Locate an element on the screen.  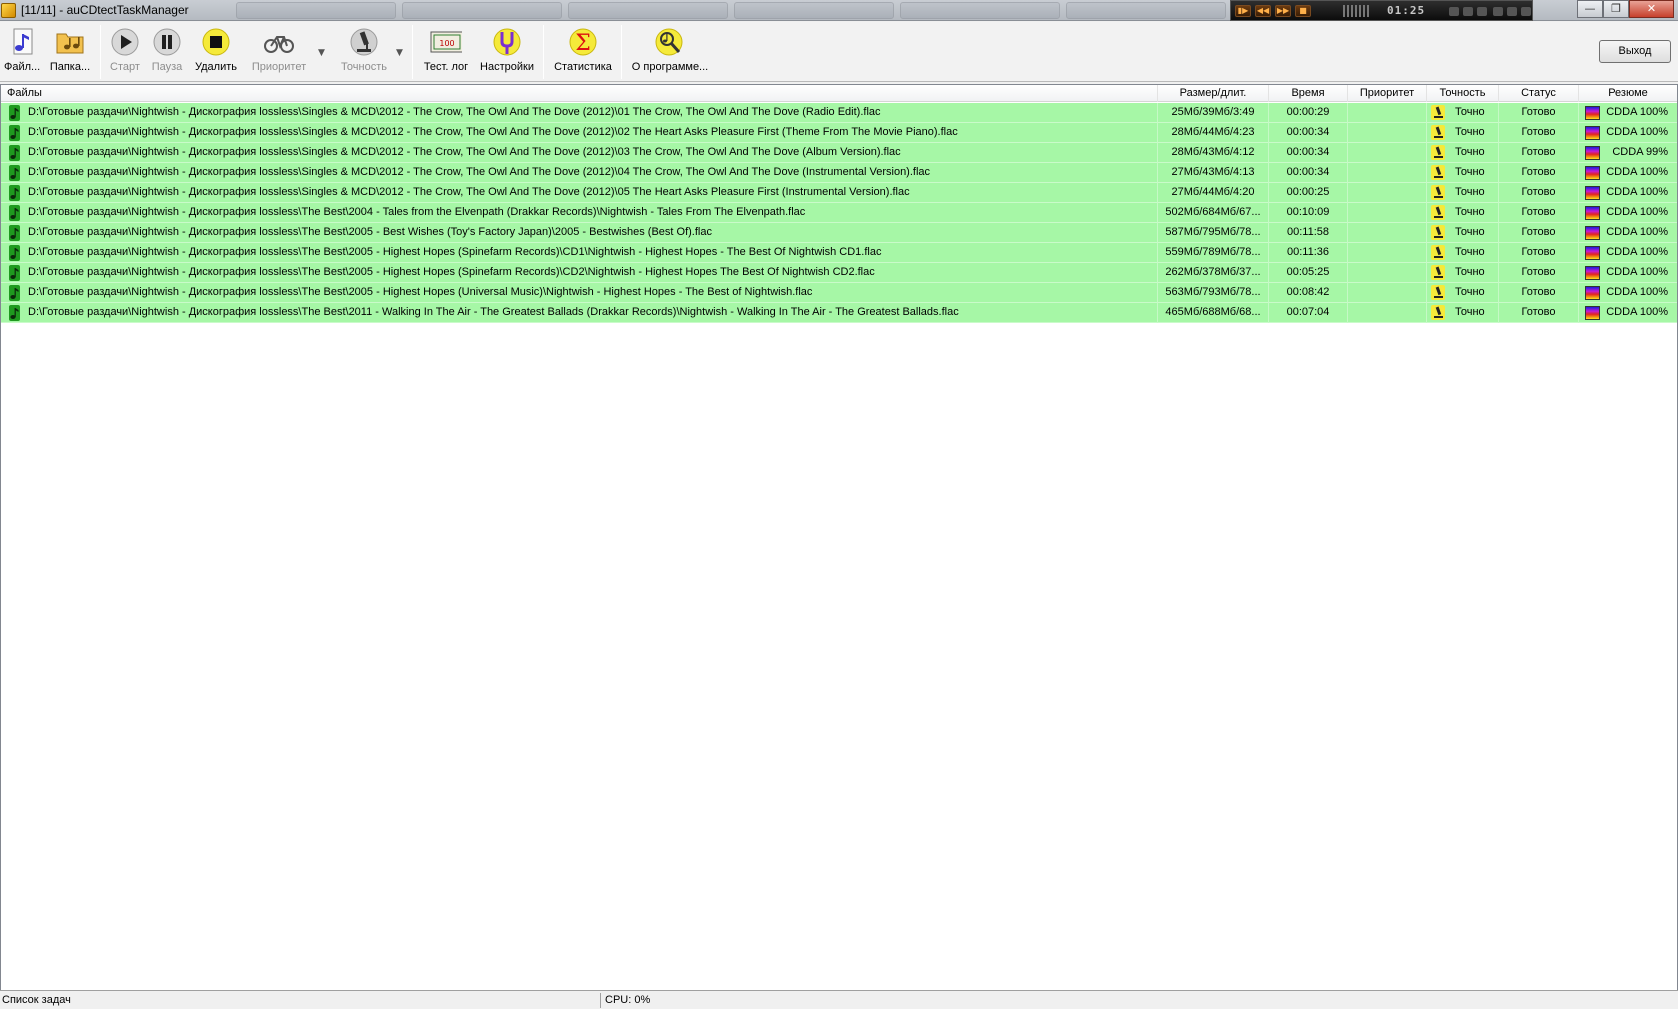
file-size: 25Мб/39Мб/3:49 is located at coordinates (1213, 113).